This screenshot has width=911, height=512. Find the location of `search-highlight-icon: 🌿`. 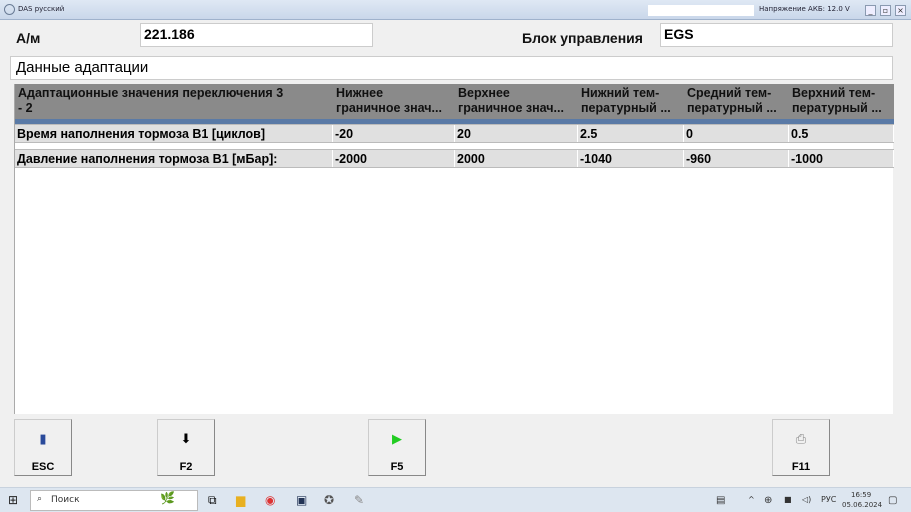

search-highlight-icon: 🌿 is located at coordinates (167, 498).